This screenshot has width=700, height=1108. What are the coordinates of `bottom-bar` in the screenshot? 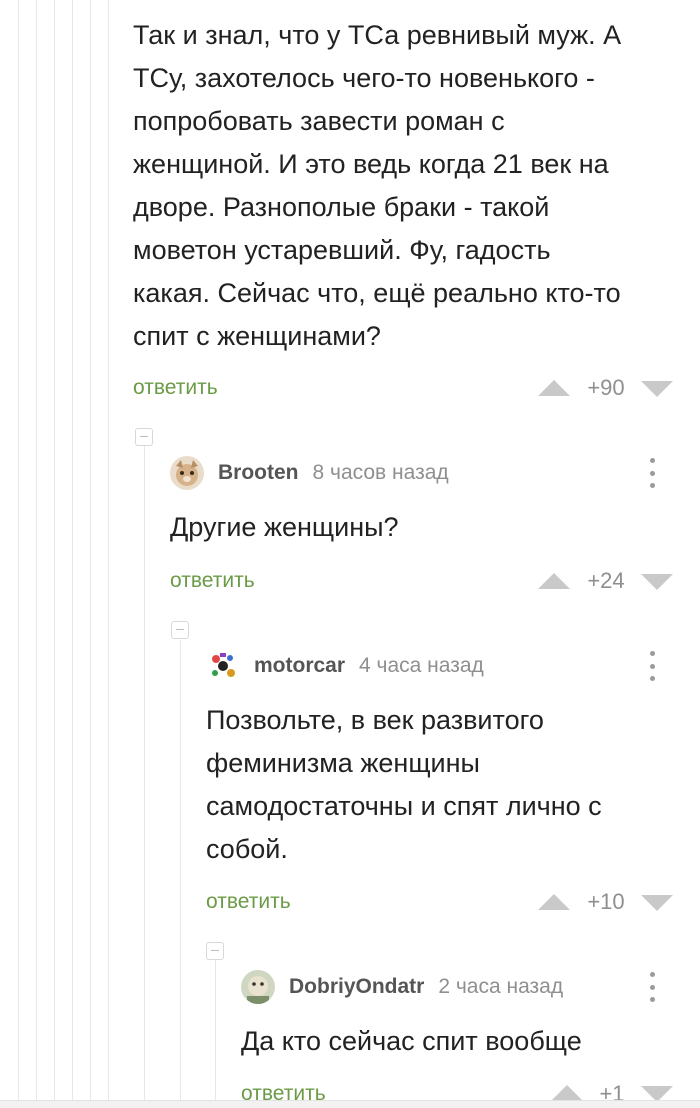 It's located at (350, 1104).